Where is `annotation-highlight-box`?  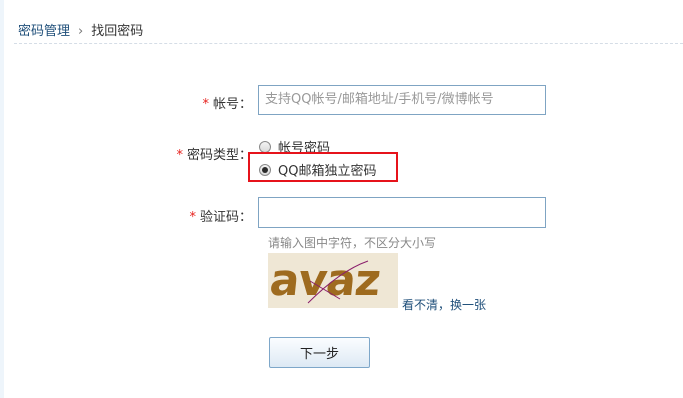
annotation-highlight-box is located at coordinates (323, 167).